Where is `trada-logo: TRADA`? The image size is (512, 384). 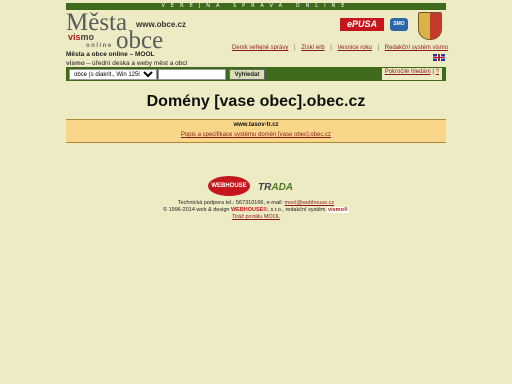
trada-logo: TRADA is located at coordinates (275, 187).